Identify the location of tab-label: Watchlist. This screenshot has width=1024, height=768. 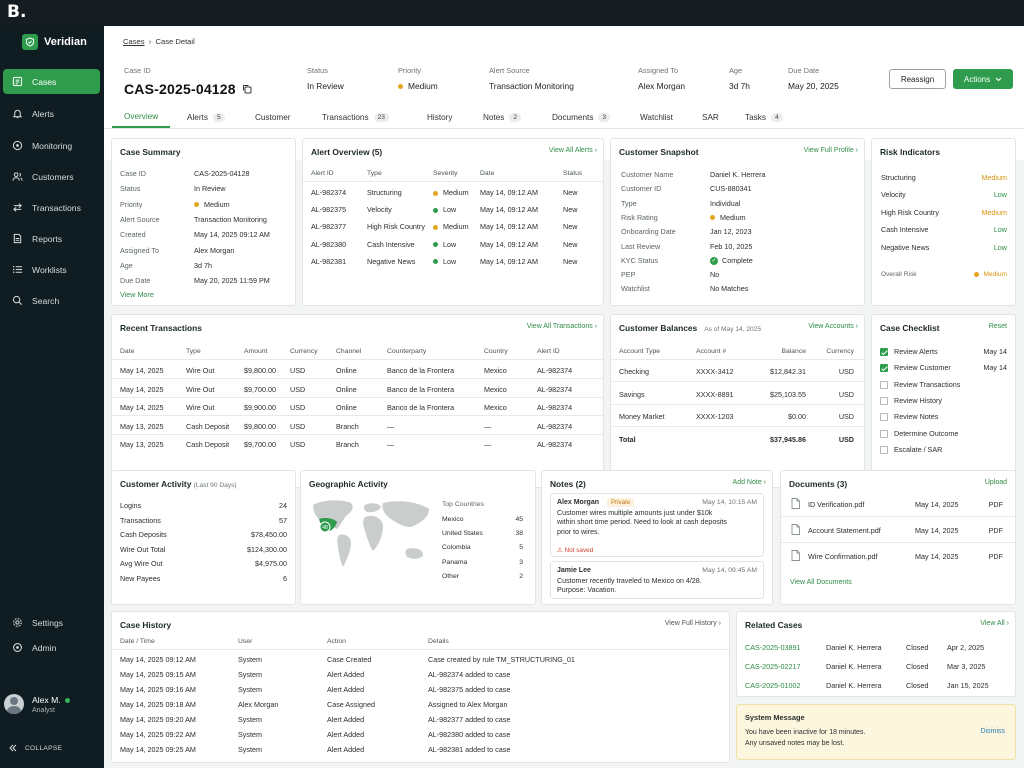
(656, 117).